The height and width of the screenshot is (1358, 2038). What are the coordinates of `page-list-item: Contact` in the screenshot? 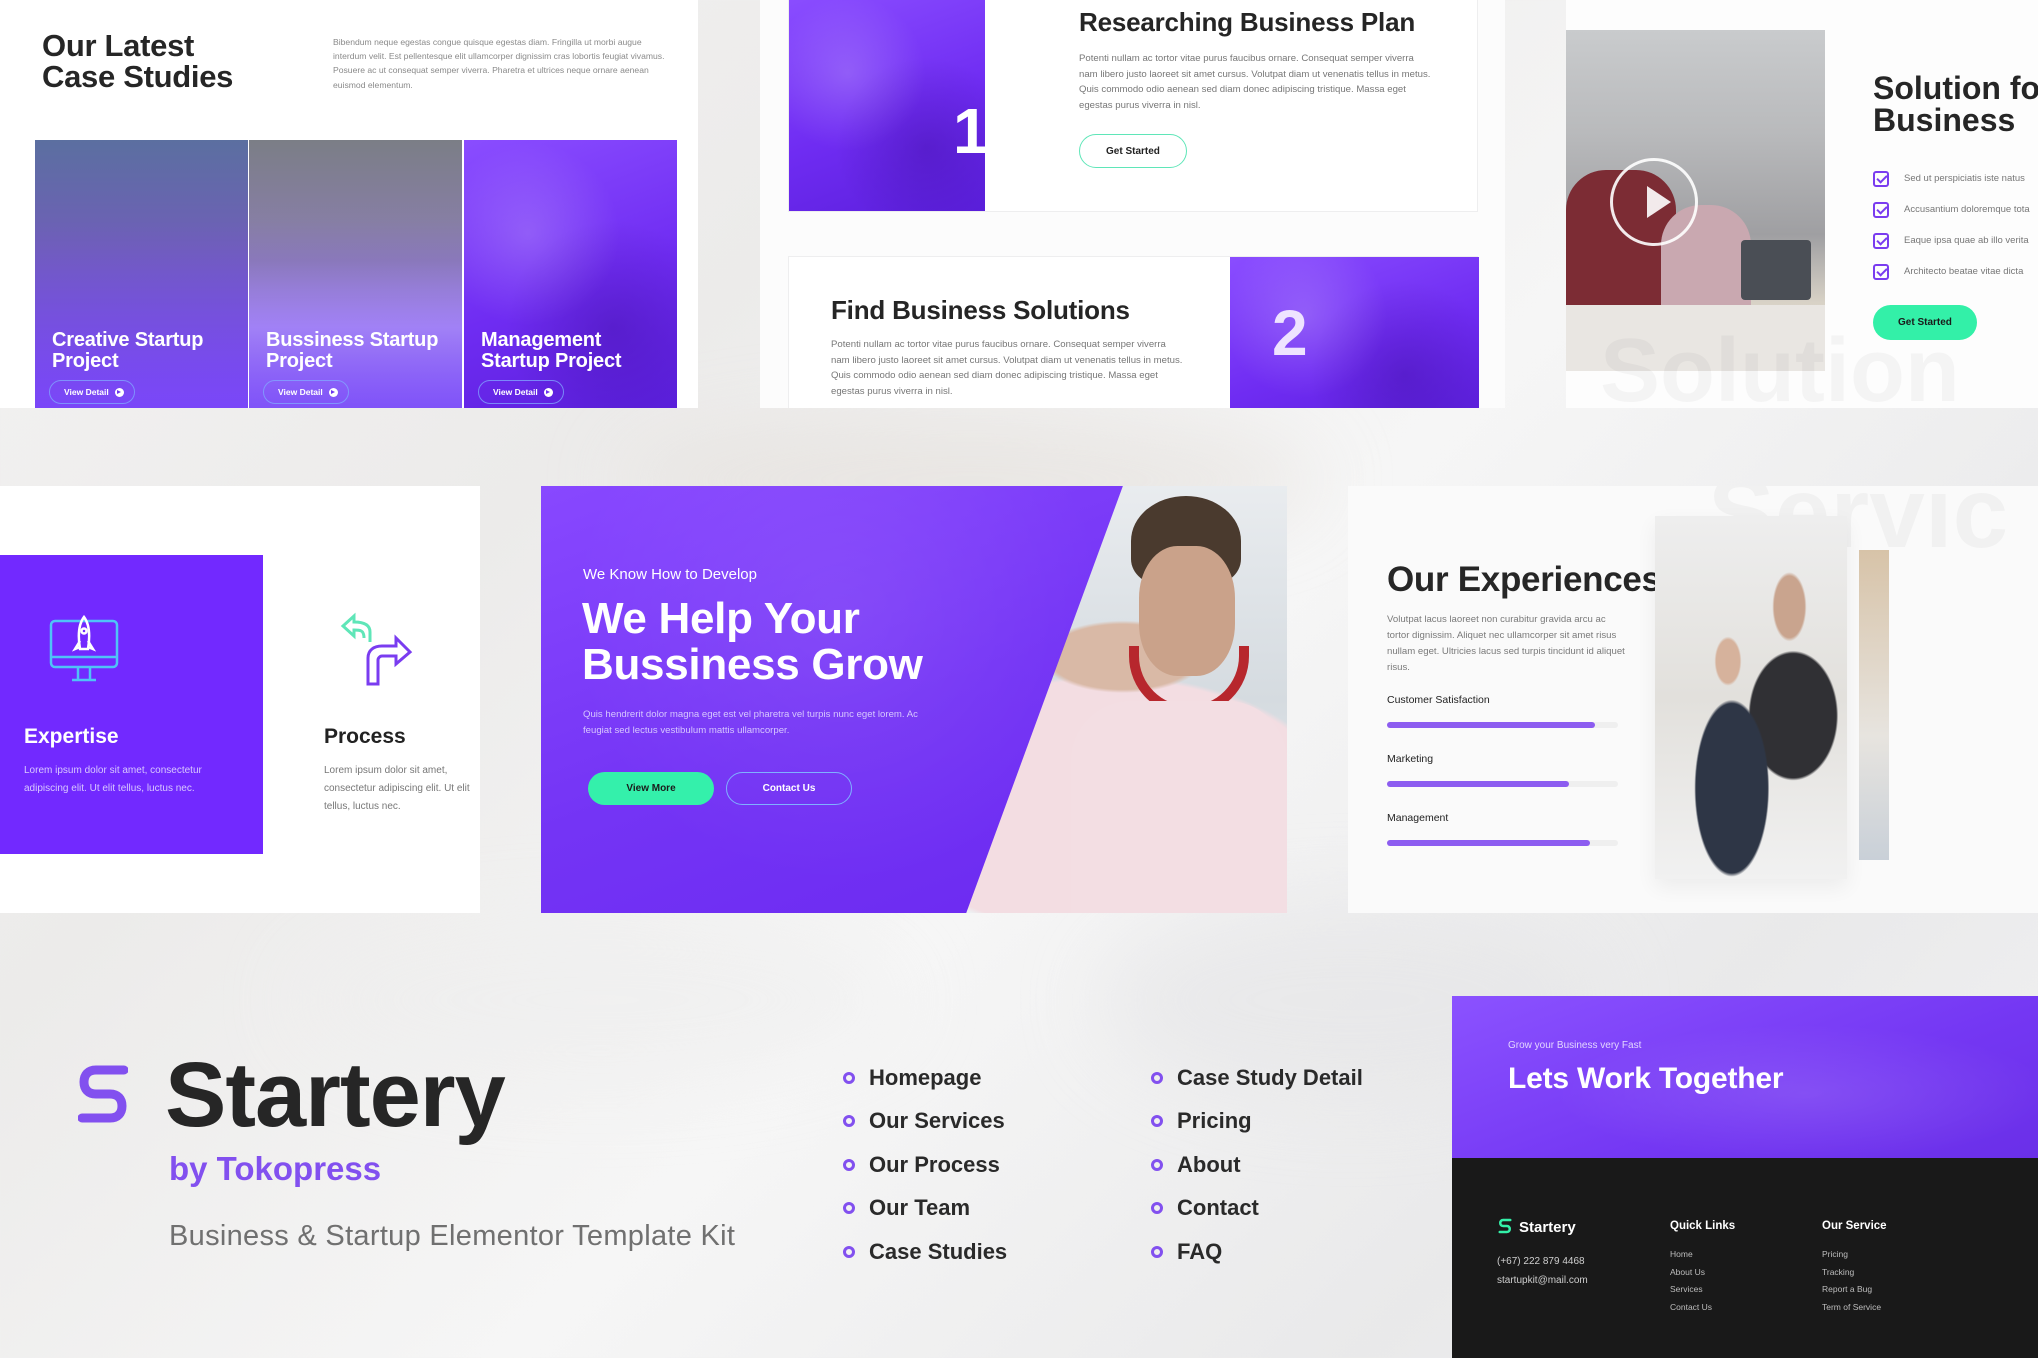 It's located at (1257, 1209).